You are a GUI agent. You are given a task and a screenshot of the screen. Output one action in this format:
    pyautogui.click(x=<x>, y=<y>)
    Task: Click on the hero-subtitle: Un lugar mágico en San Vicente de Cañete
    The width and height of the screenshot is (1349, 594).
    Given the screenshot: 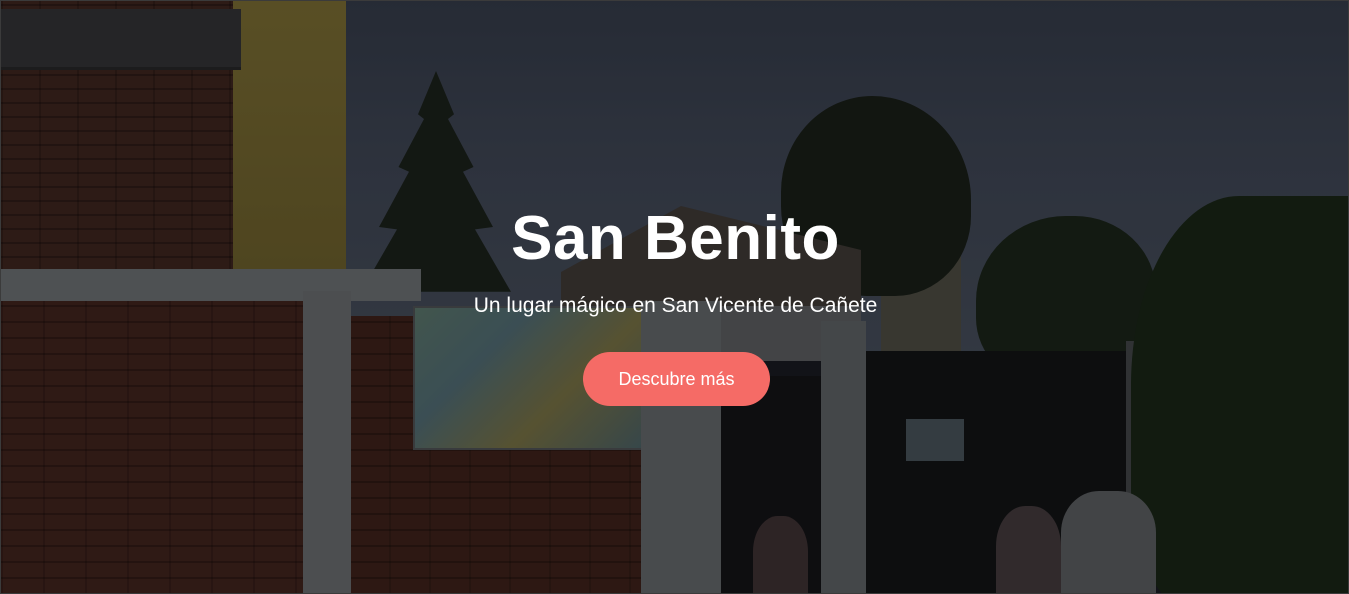 What is the action you would take?
    pyautogui.click(x=675, y=305)
    